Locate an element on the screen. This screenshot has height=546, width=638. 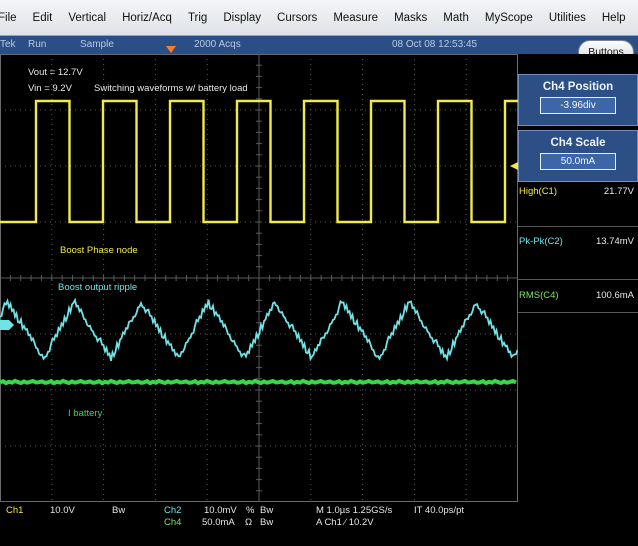
ch4-scale-value: 50.0mA is located at coordinates (578, 161).